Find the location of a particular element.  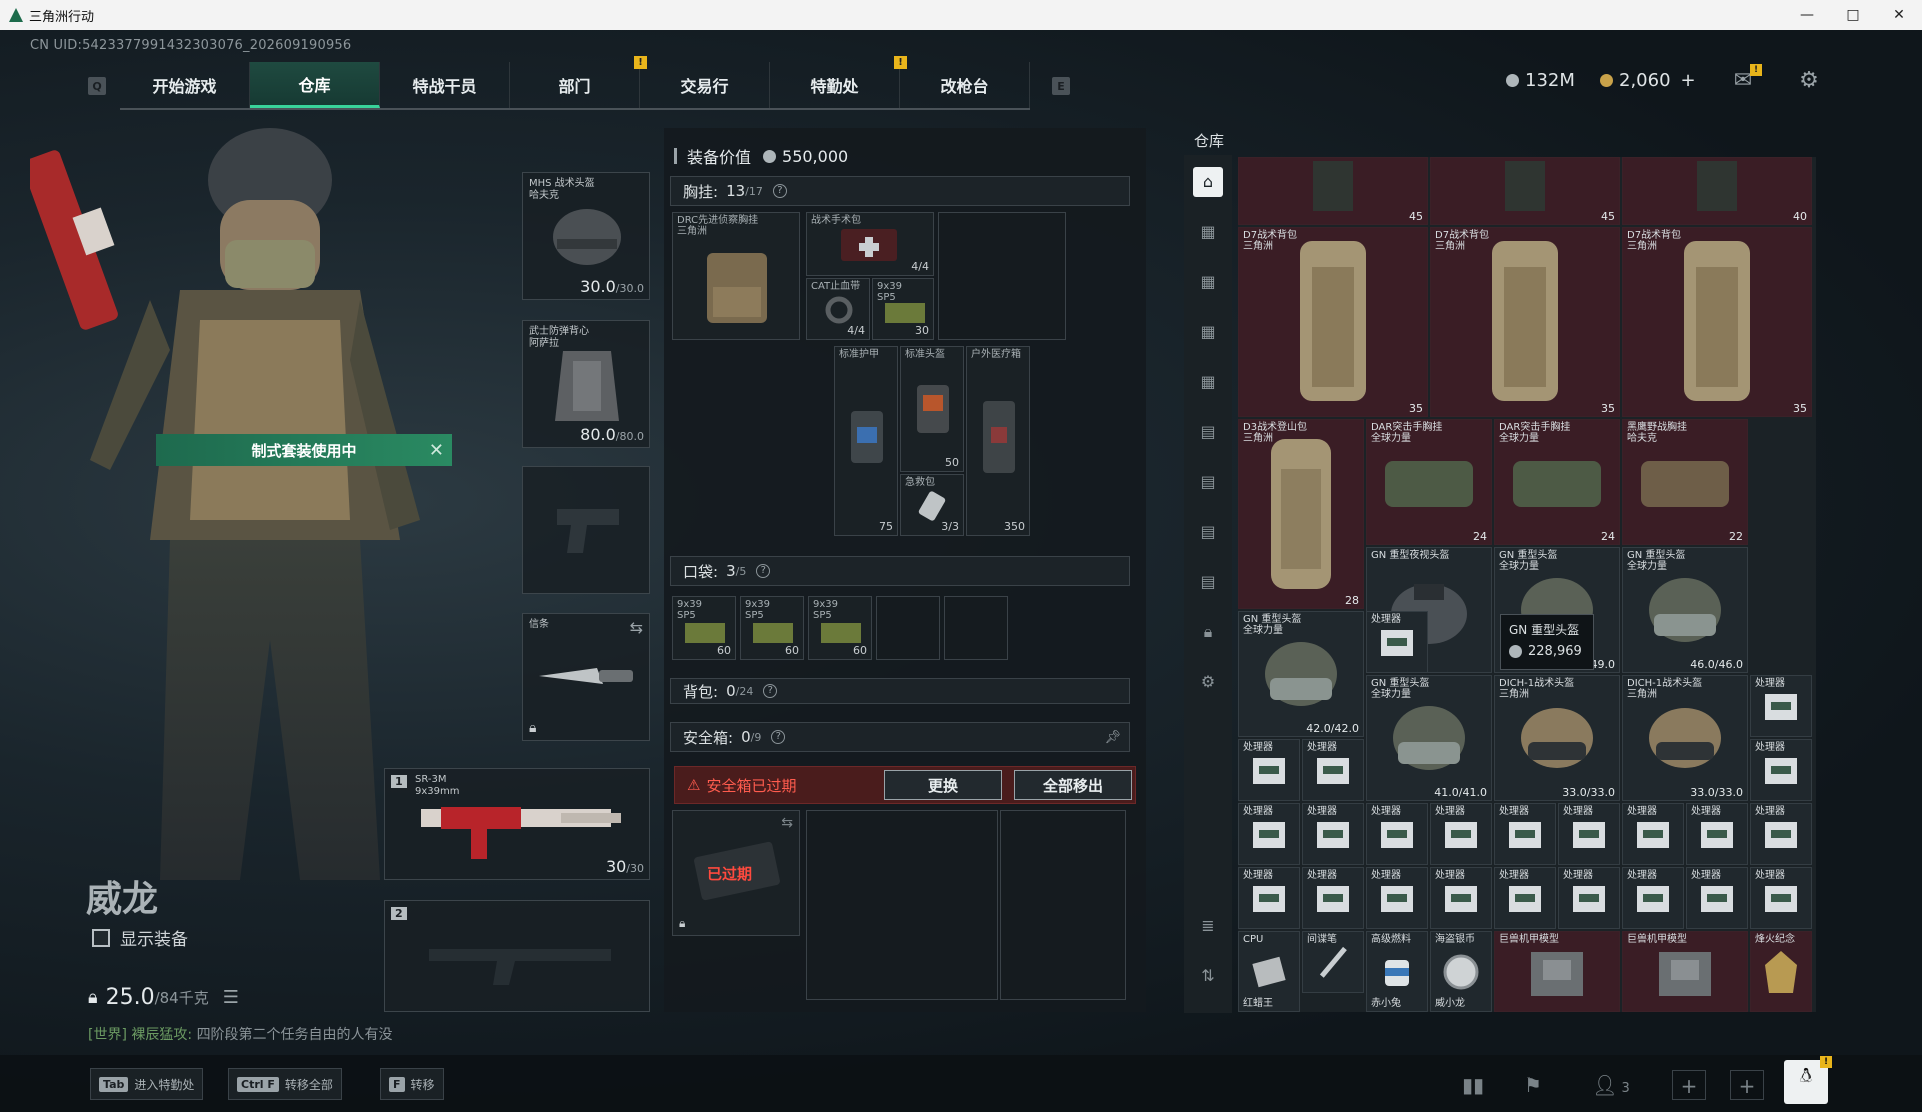

tab-start-game: 开始游戏 is located at coordinates (185, 85).